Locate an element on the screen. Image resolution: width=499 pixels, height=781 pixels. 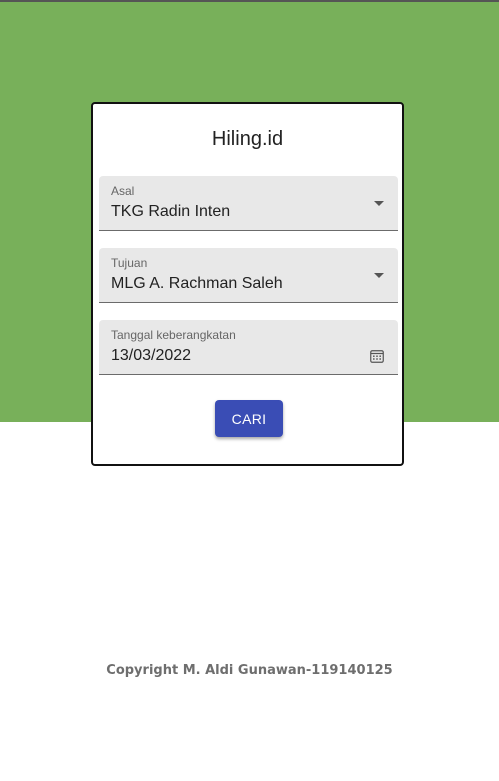
origin-select: Asal TKG Radin Inten is located at coordinates (248, 203).